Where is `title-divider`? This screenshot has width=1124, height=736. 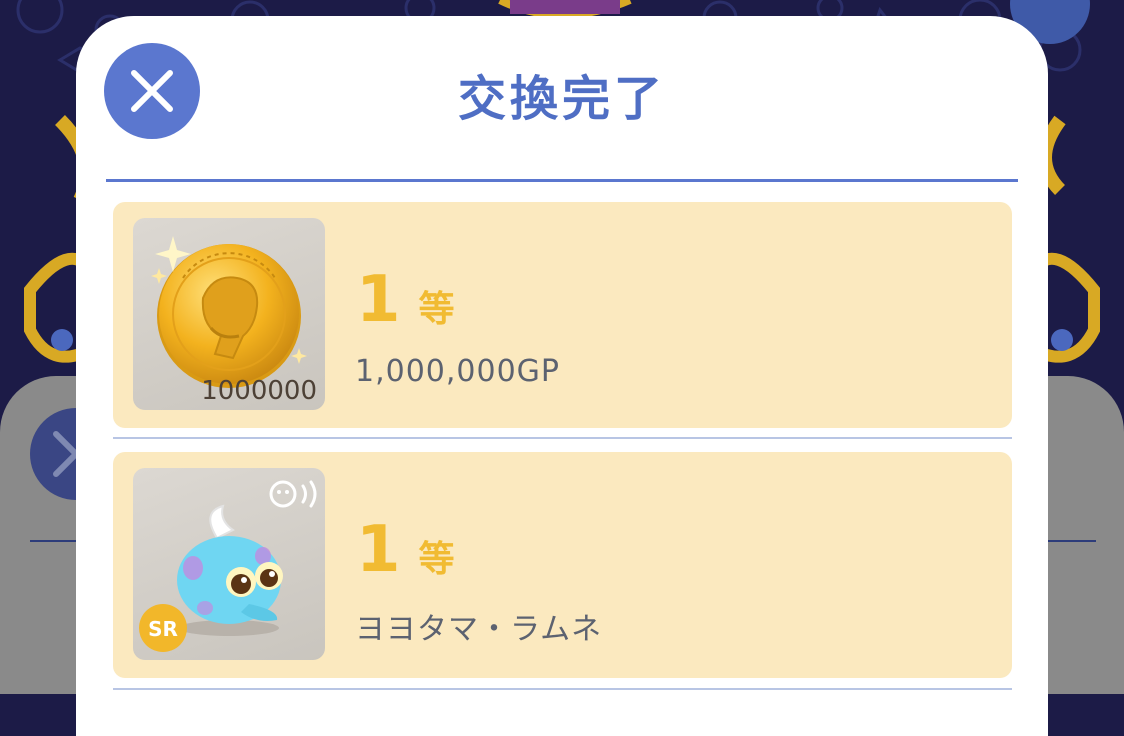 title-divider is located at coordinates (562, 180).